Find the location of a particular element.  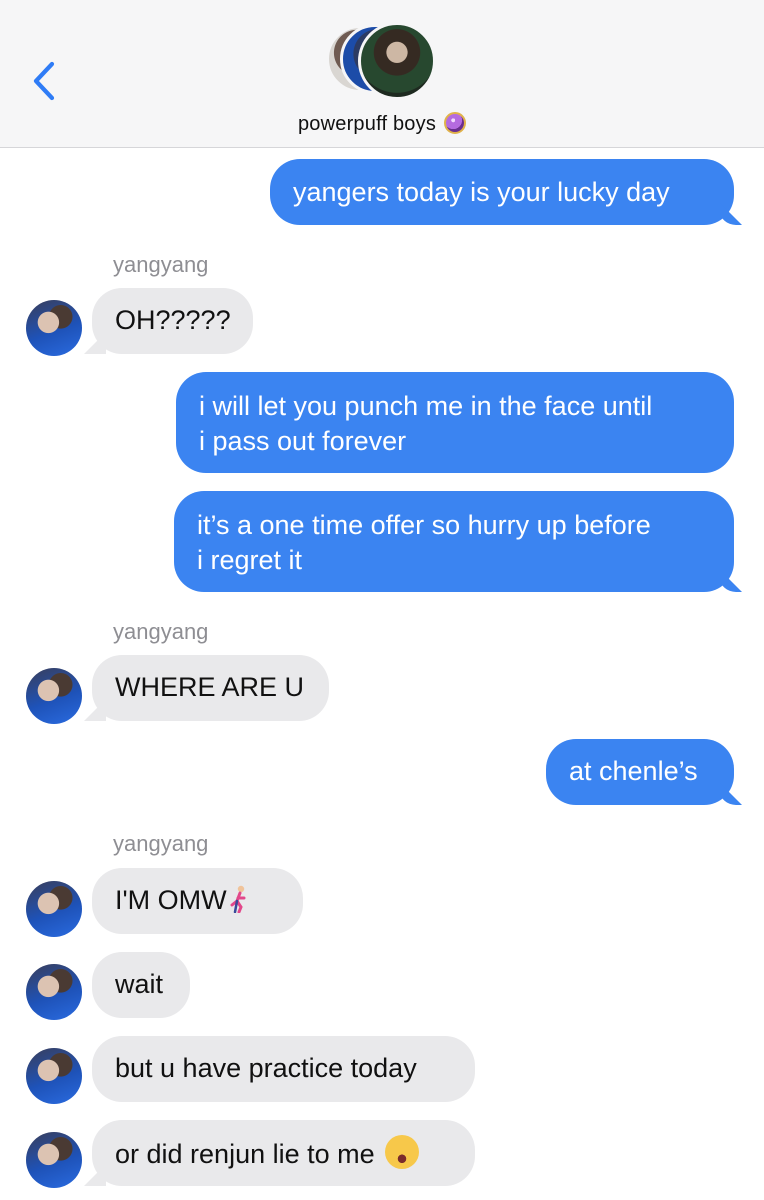

back-button is located at coordinates (45, 81).